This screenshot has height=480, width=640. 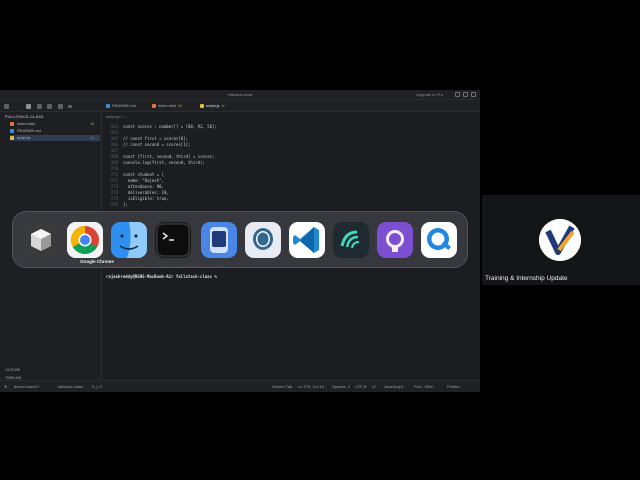 I want to click on code-text: const scores : number[] = [88, 92, 56];, so click(x=170, y=126).